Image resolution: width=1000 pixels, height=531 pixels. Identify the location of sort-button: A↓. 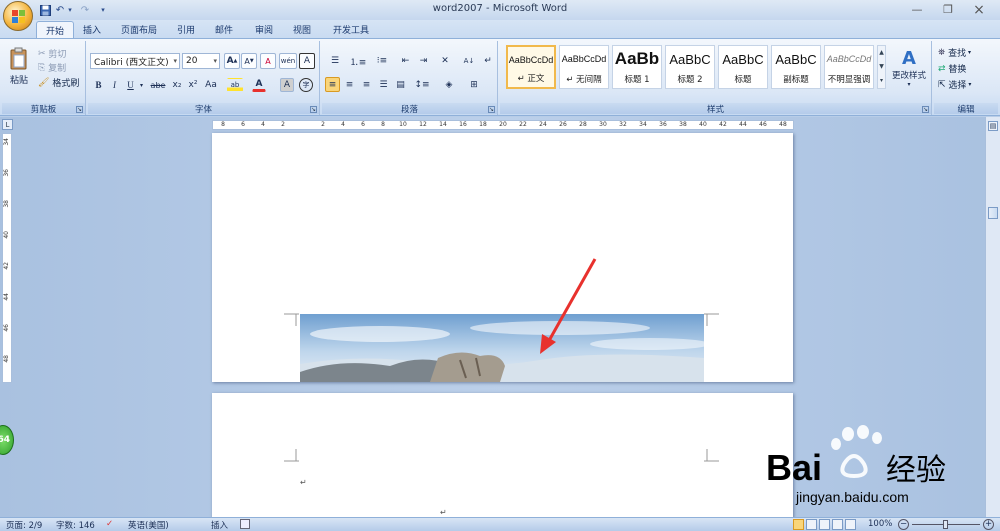
(469, 61).